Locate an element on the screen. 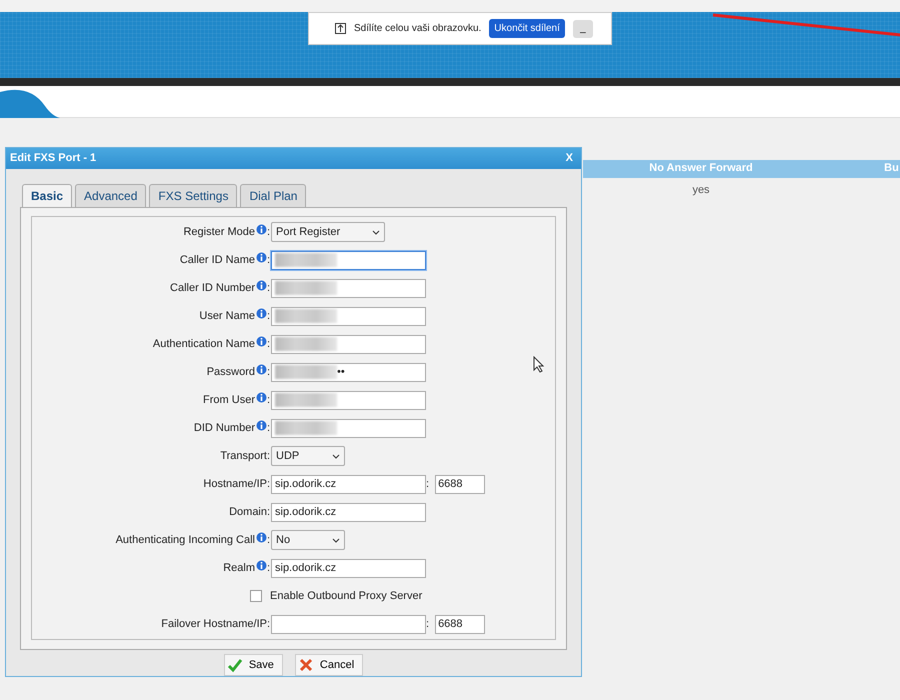 Image resolution: width=900 pixels, height=700 pixels. field-label: Authenticating Incoming Call is located at coordinates (185, 540).